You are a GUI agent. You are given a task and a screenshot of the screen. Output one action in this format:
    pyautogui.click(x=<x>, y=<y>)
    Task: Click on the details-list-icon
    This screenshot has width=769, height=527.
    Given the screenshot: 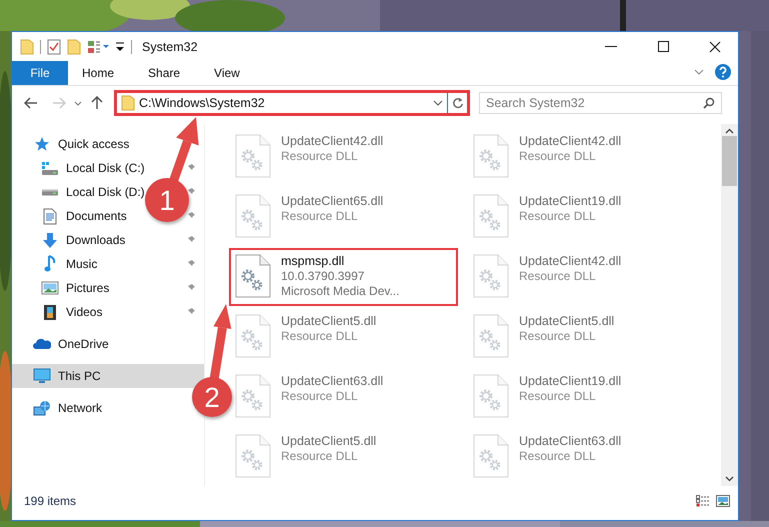 What is the action you would take?
    pyautogui.click(x=703, y=501)
    